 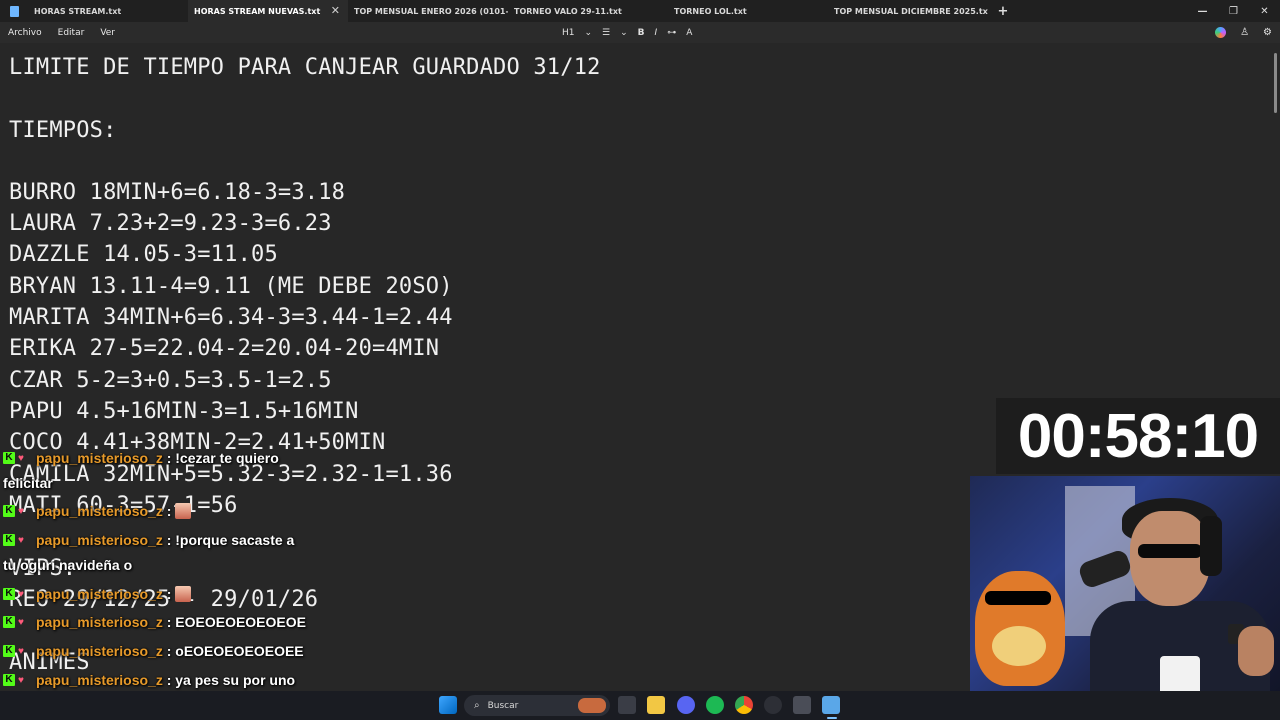 I want to click on italic-button: I, so click(x=656, y=33).